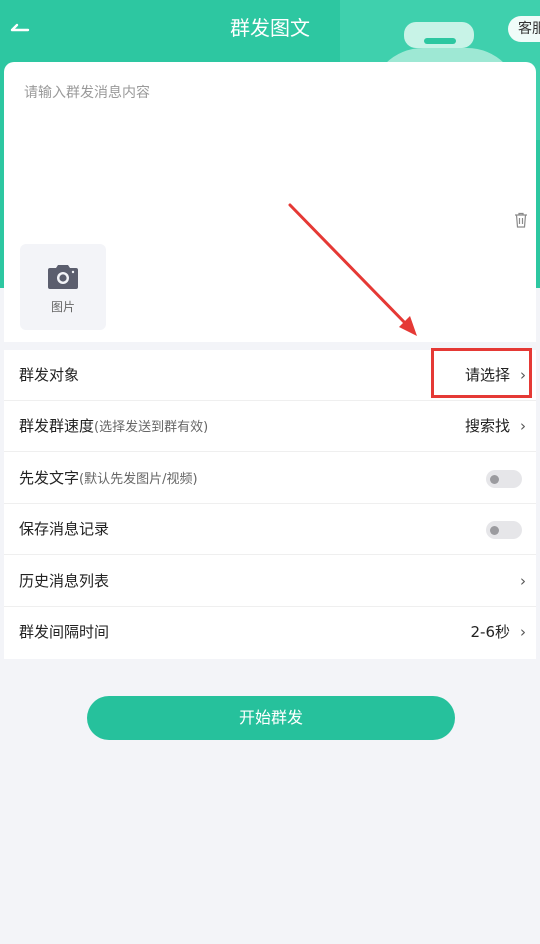  Describe the element at coordinates (271, 718) in the screenshot. I see `start-broadcast-button: 开始群发` at that location.